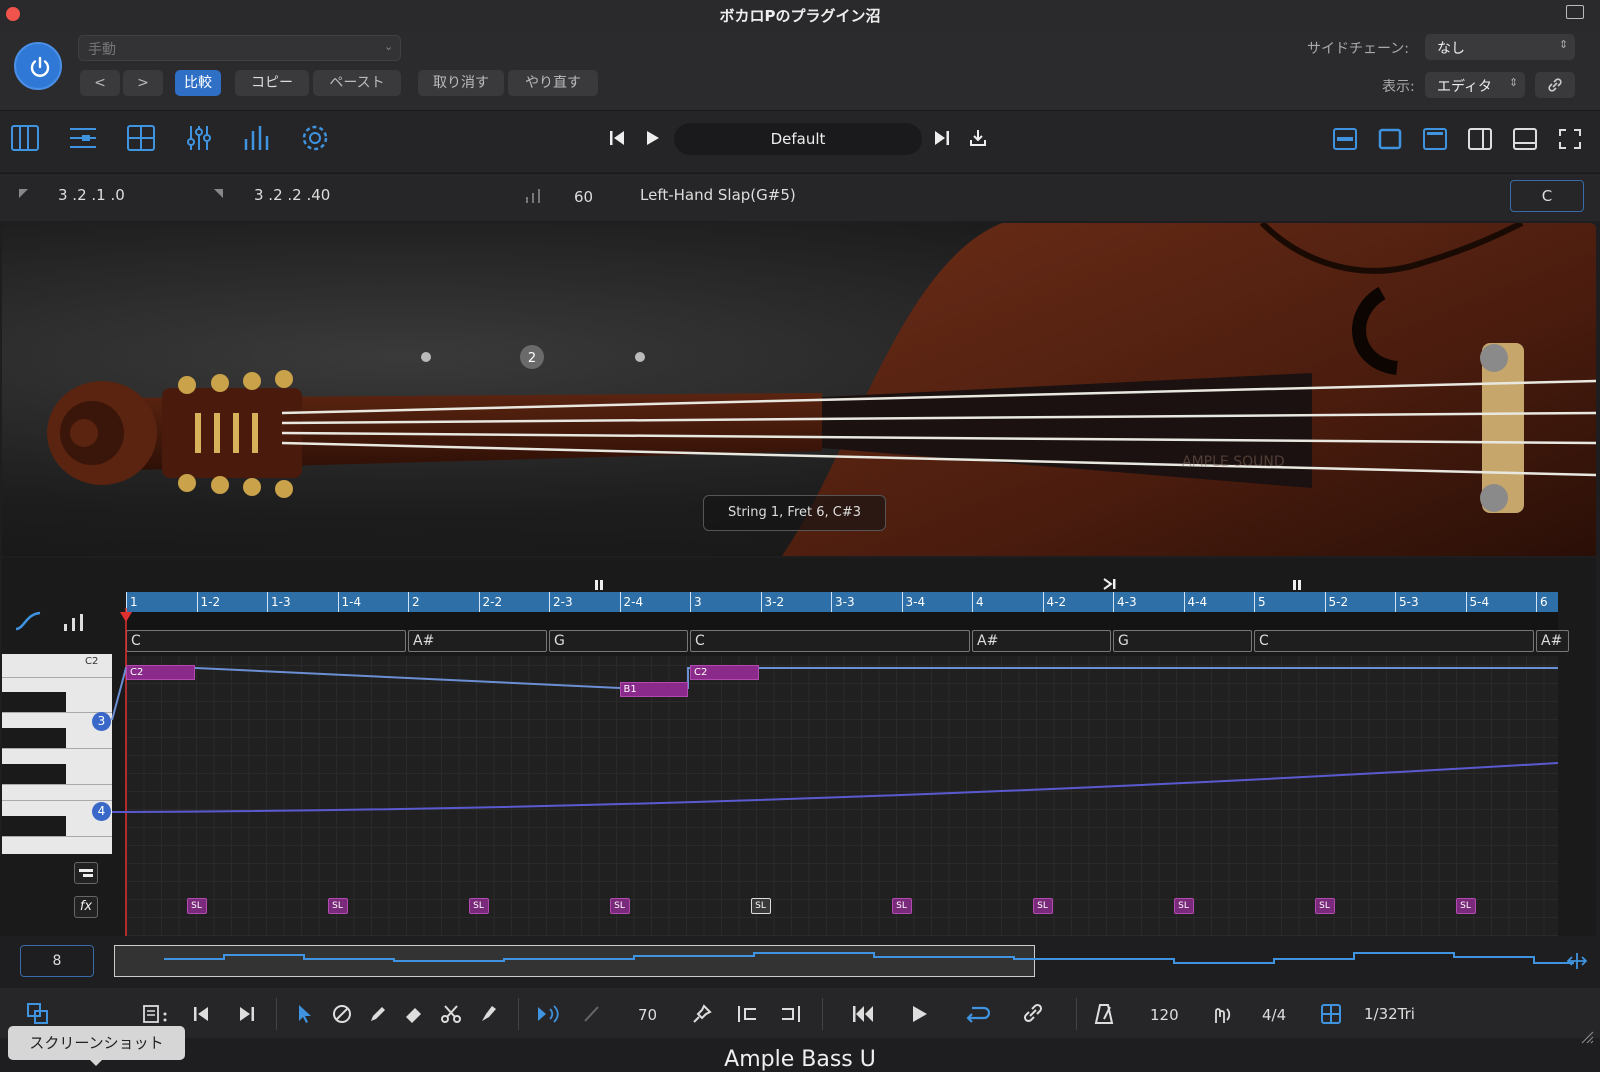  What do you see at coordinates (342, 1014) in the screenshot?
I see `mute-tool-icon` at bounding box center [342, 1014].